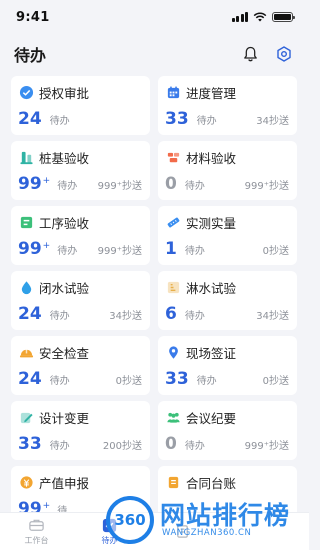 The height and width of the screenshot is (550, 320). What do you see at coordinates (80, 300) in the screenshot?
I see `todo-card-closed: 闭水试验 24 待办 34抄送` at bounding box center [80, 300].